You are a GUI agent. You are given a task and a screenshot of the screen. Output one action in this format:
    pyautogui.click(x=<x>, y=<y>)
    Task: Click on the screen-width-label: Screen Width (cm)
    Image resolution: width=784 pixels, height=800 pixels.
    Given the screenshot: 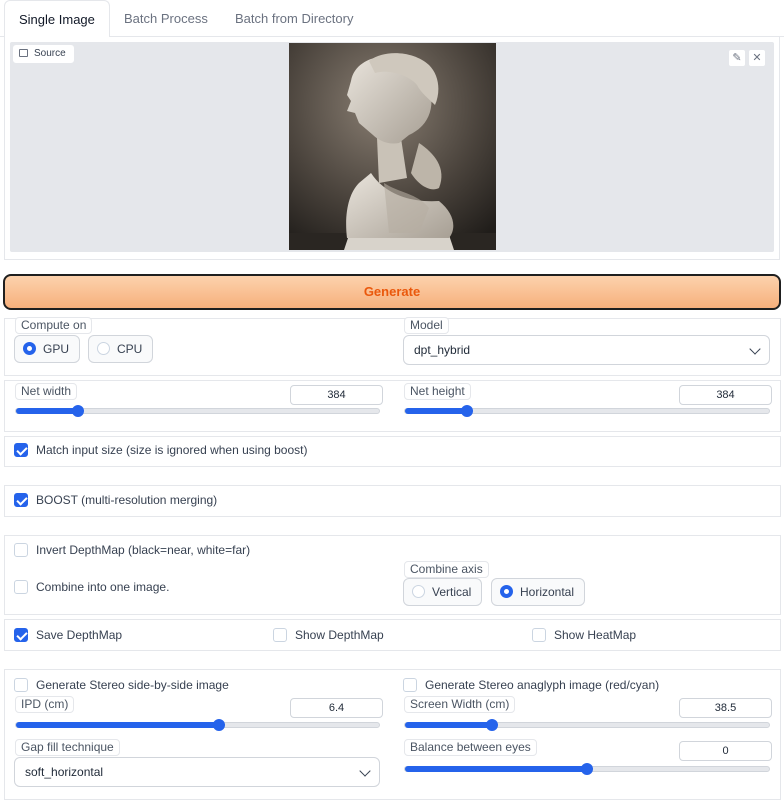 What is the action you would take?
    pyautogui.click(x=460, y=704)
    